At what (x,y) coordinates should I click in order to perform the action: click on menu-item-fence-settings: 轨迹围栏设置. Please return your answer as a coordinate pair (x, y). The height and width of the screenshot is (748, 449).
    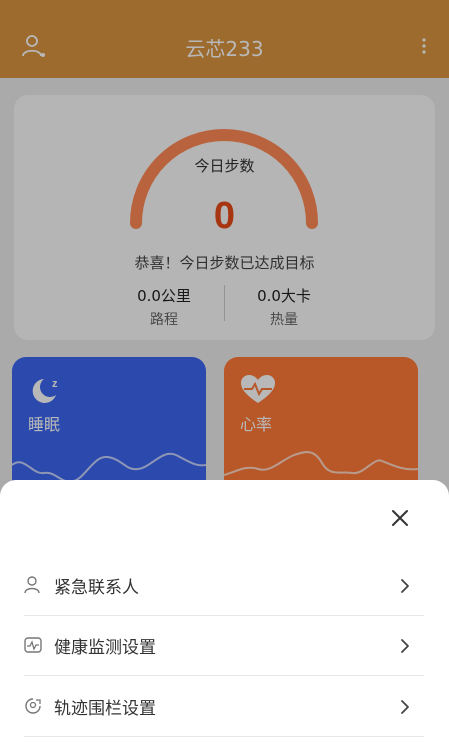
    Looking at the image, I should click on (224, 707).